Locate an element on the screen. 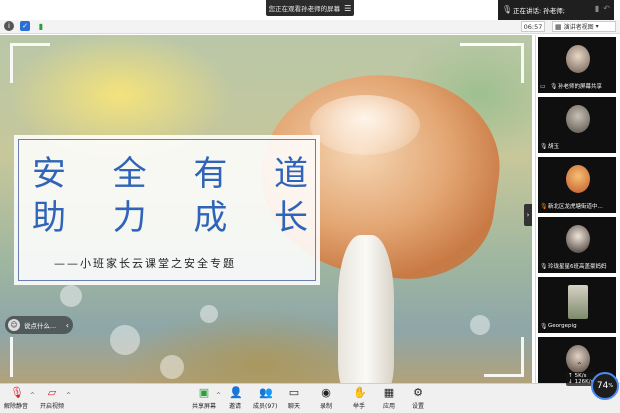  participant-name: 玲珑星星6班高盖豪妈妈 is located at coordinates (577, 267).